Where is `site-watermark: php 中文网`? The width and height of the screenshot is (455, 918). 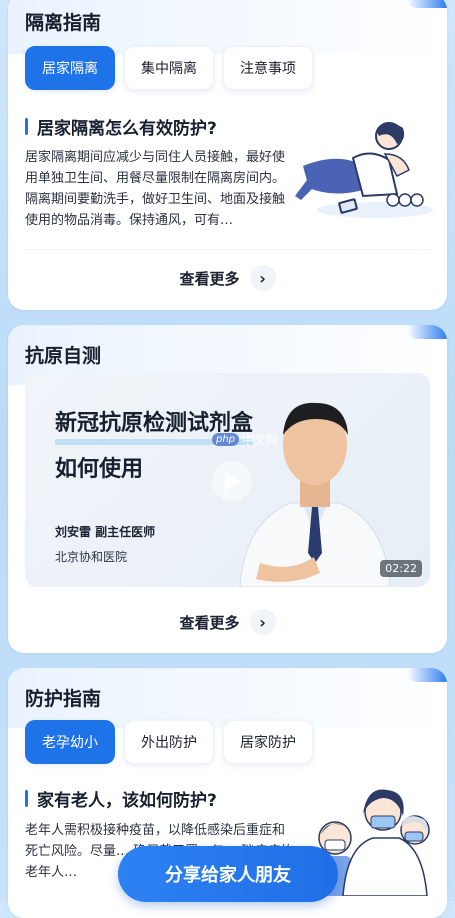 site-watermark: php 中文网 is located at coordinates (245, 439).